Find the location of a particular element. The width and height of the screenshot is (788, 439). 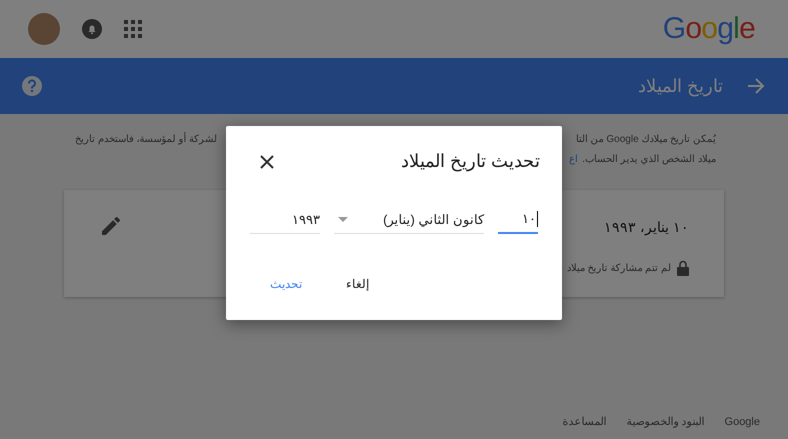

dialog-title: تحديث تاريخ الميلاد is located at coordinates (470, 162).